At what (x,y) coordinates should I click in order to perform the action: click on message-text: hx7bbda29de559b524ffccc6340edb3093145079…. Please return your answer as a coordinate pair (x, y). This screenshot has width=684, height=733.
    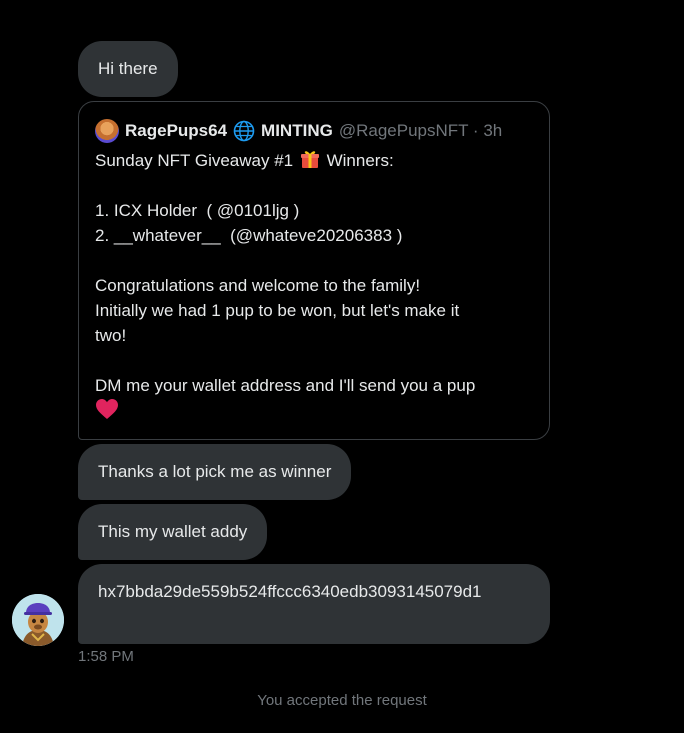
    Looking at the image, I should click on (290, 591).